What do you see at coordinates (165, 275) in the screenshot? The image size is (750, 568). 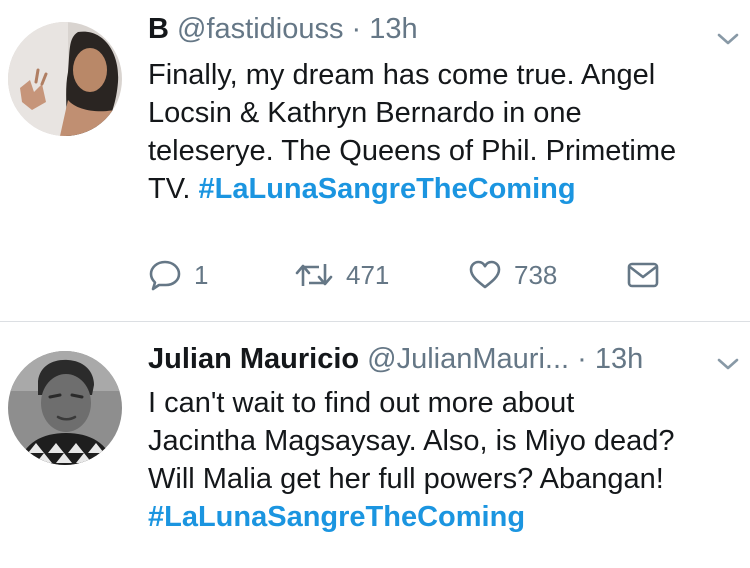 I see `reply-icon` at bounding box center [165, 275].